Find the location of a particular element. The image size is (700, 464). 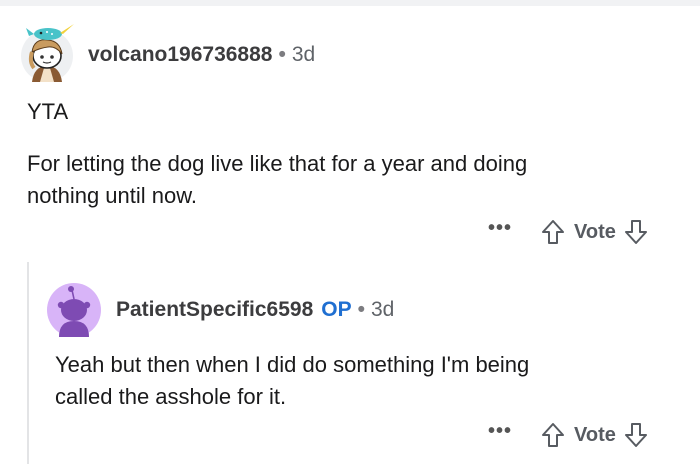

comment-username: volcano196736888 is located at coordinates (180, 54).